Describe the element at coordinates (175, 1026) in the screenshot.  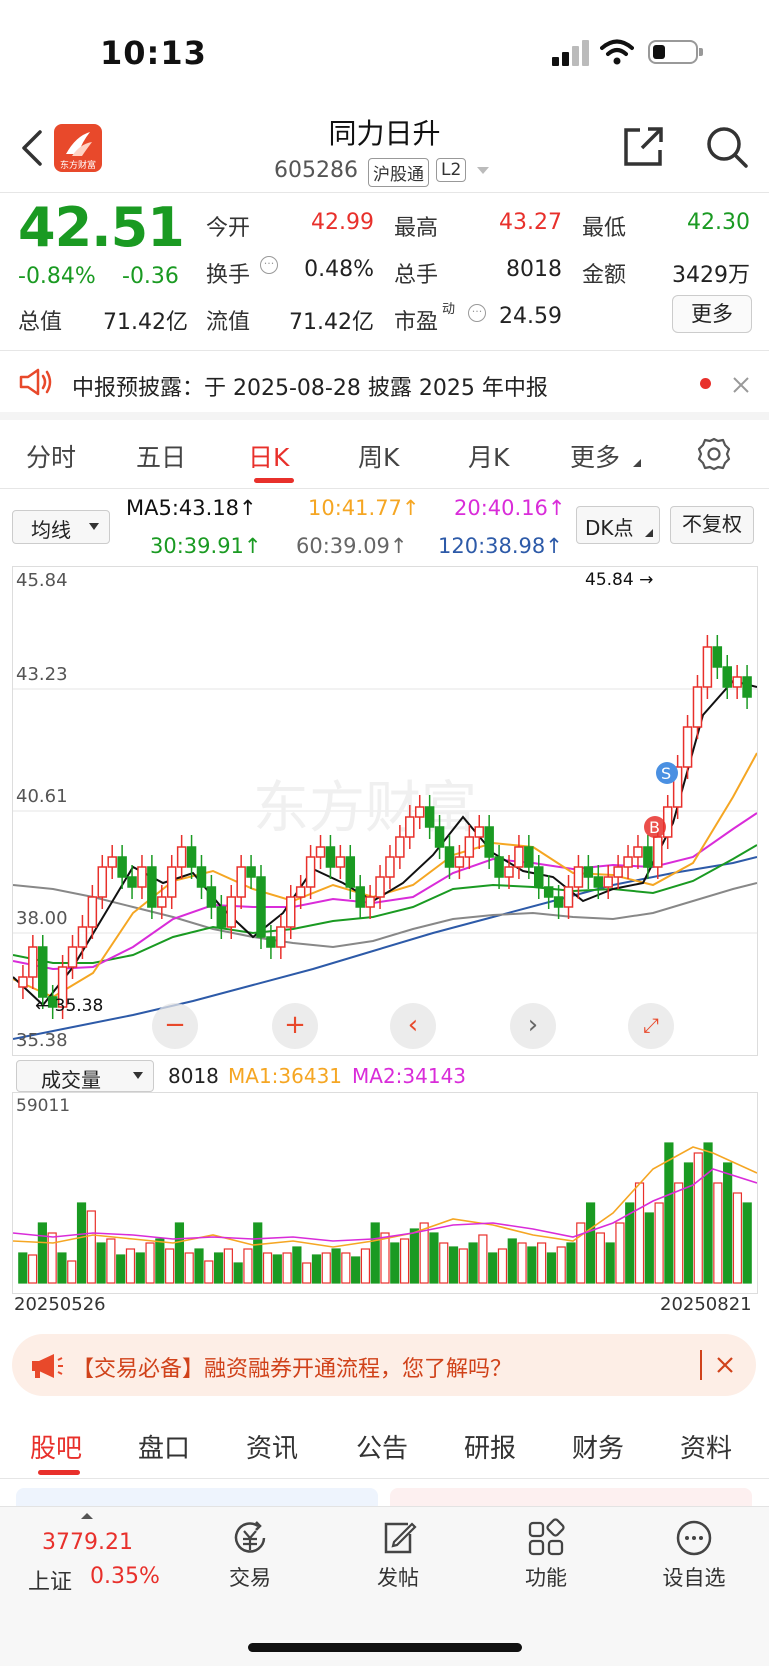
I see `zoom-out-button: −` at that location.